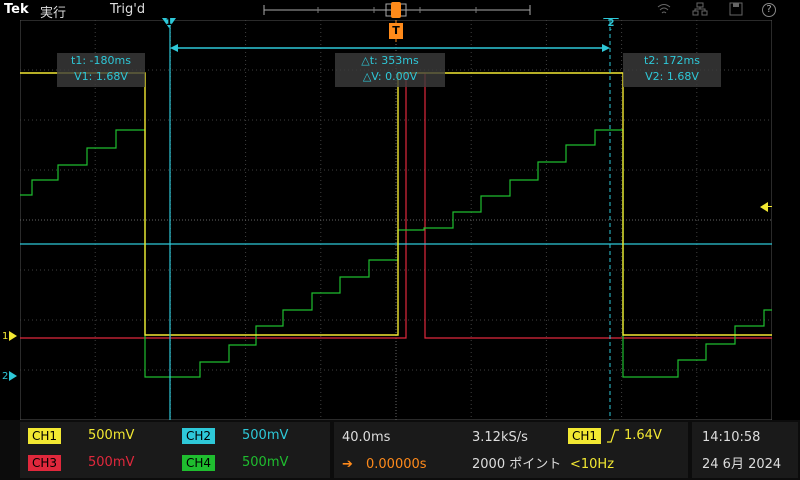 The height and width of the screenshot is (480, 800). What do you see at coordinates (613, 438) in the screenshot?
I see `rising-edge-icon` at bounding box center [613, 438].